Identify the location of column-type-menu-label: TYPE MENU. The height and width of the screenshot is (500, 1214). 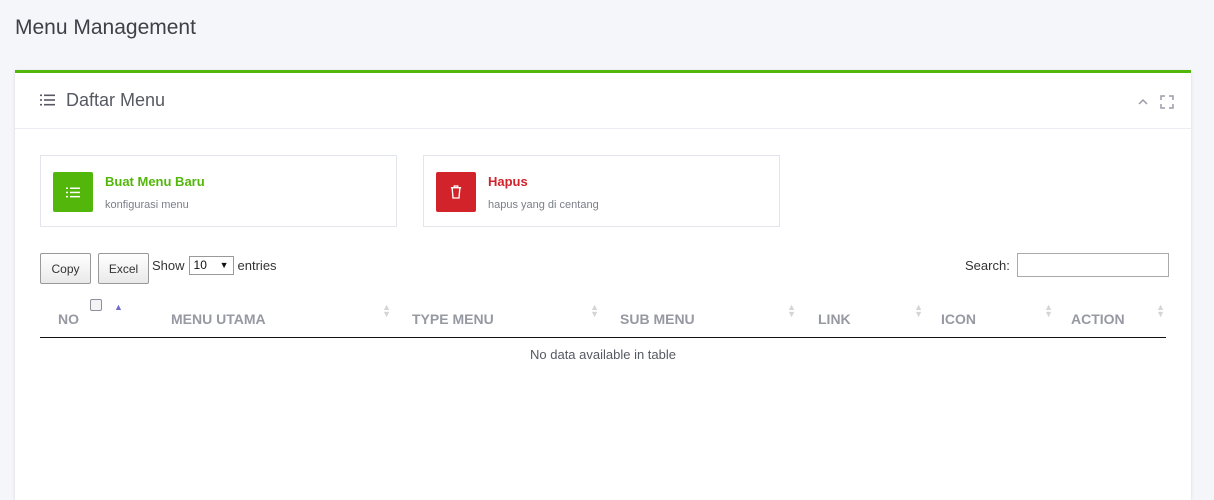
(453, 319).